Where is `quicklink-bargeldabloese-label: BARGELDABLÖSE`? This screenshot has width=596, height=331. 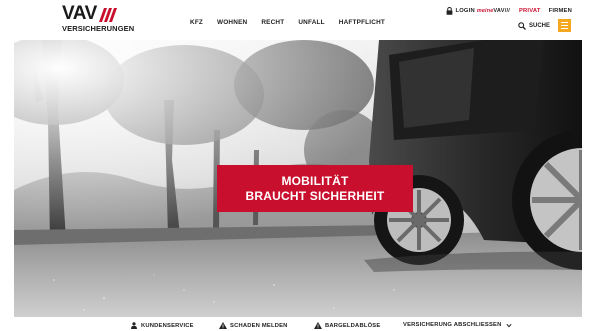
quicklink-bargeldabloese-label: BARGELDABLÖSE is located at coordinates (353, 325).